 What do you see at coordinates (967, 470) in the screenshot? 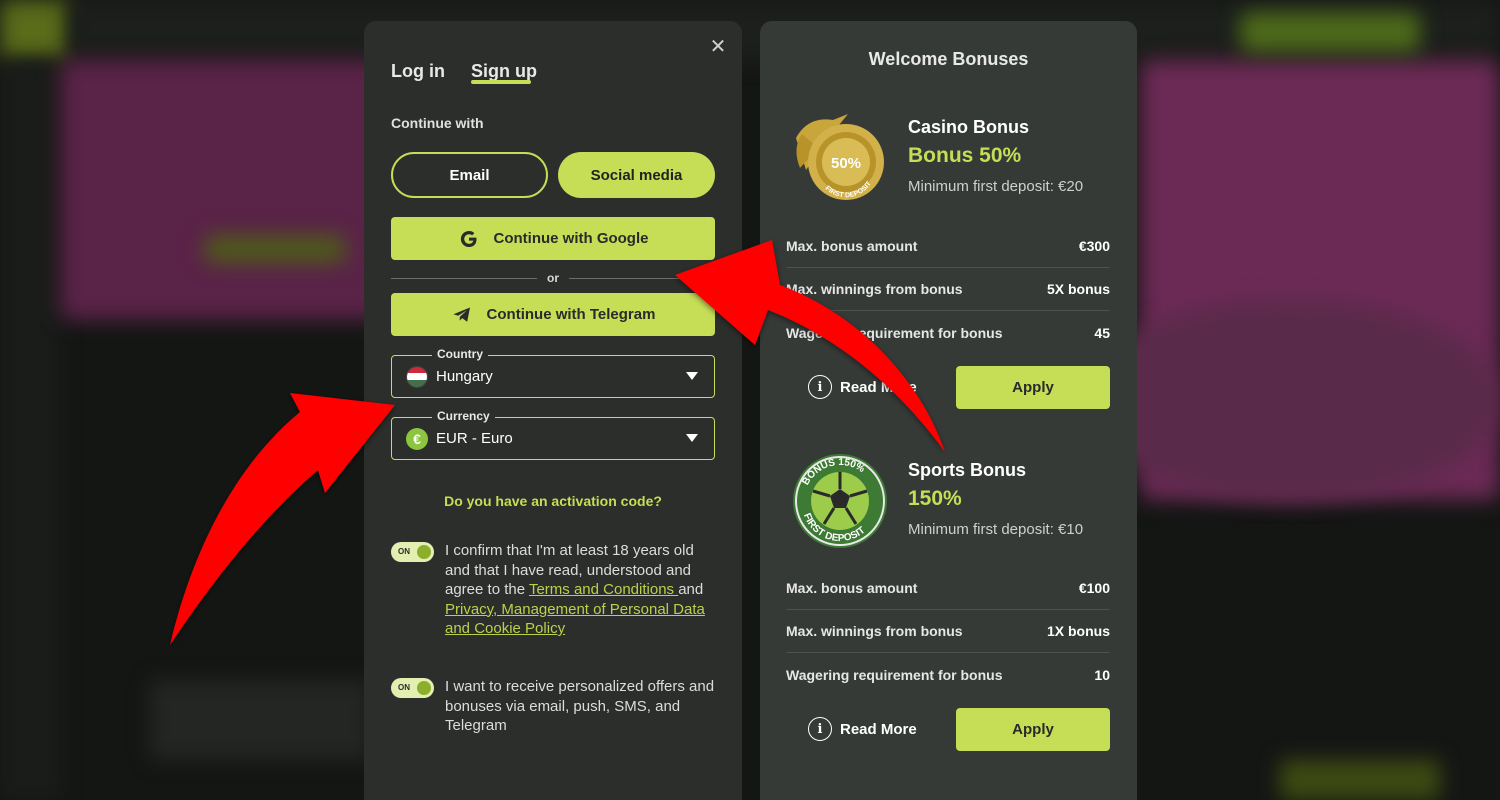
I see `sports-bonus-name: Sports Bonus` at bounding box center [967, 470].